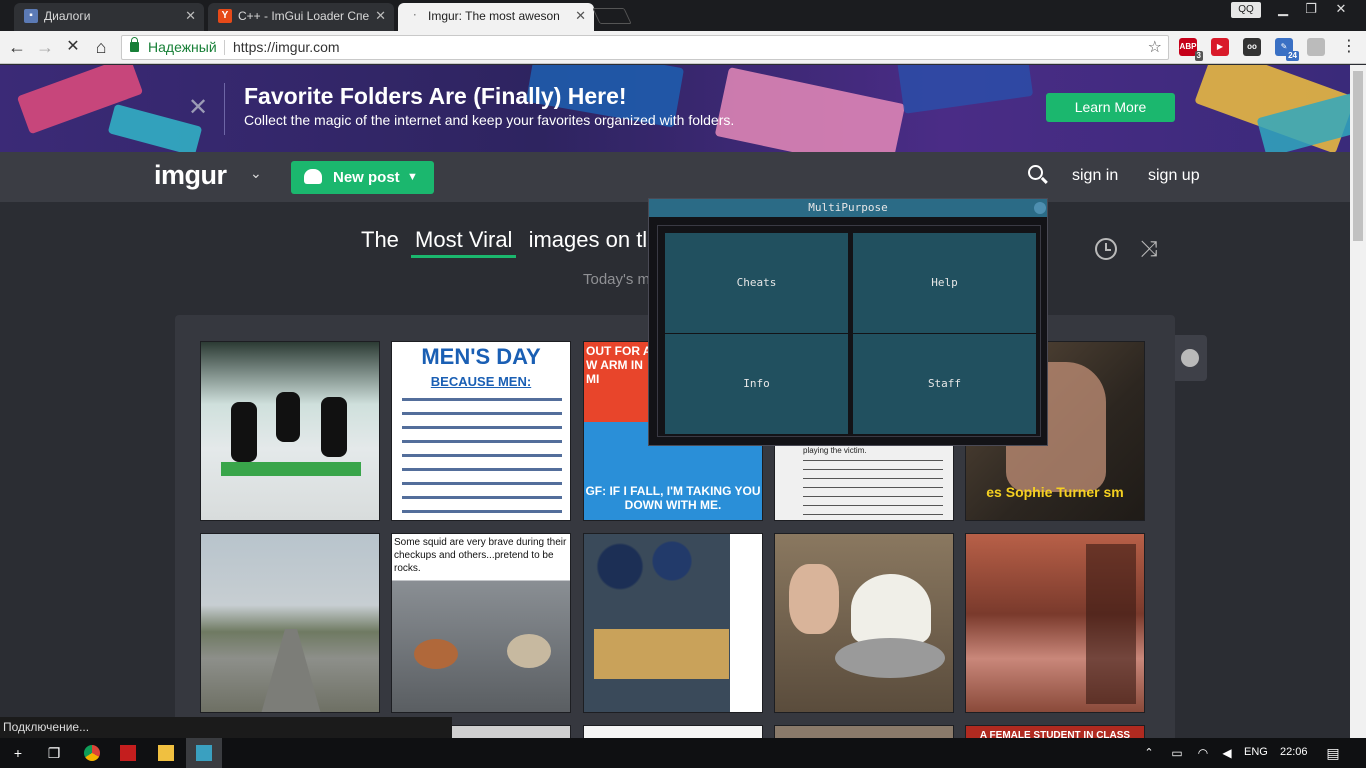 This screenshot has width=1366, height=768. Describe the element at coordinates (619, 365) in the screenshot. I see `thumbnail-caption: OUT FOR A W ARM IN MI` at that location.